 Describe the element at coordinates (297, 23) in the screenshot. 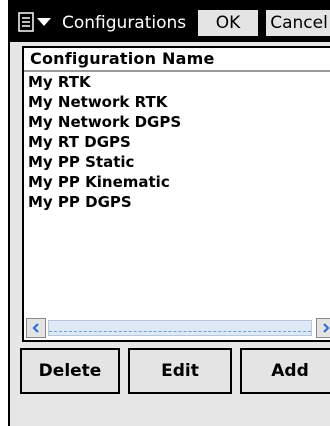

I see `cancel-button: Cancel` at that location.